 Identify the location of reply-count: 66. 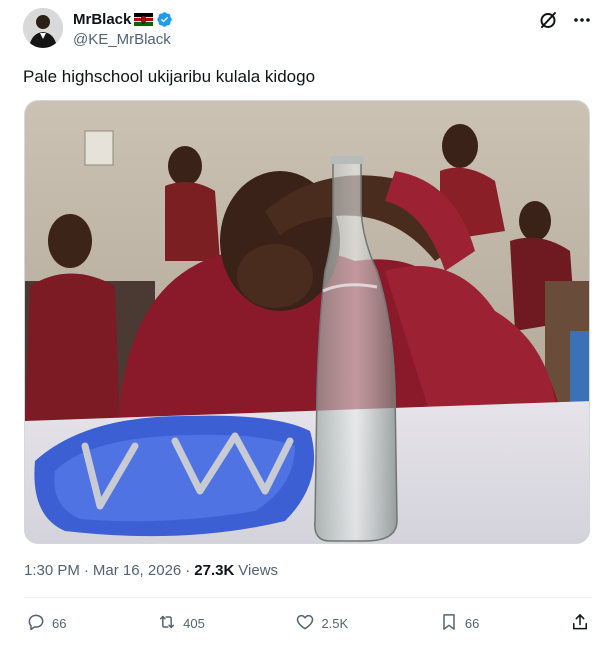
(59, 623).